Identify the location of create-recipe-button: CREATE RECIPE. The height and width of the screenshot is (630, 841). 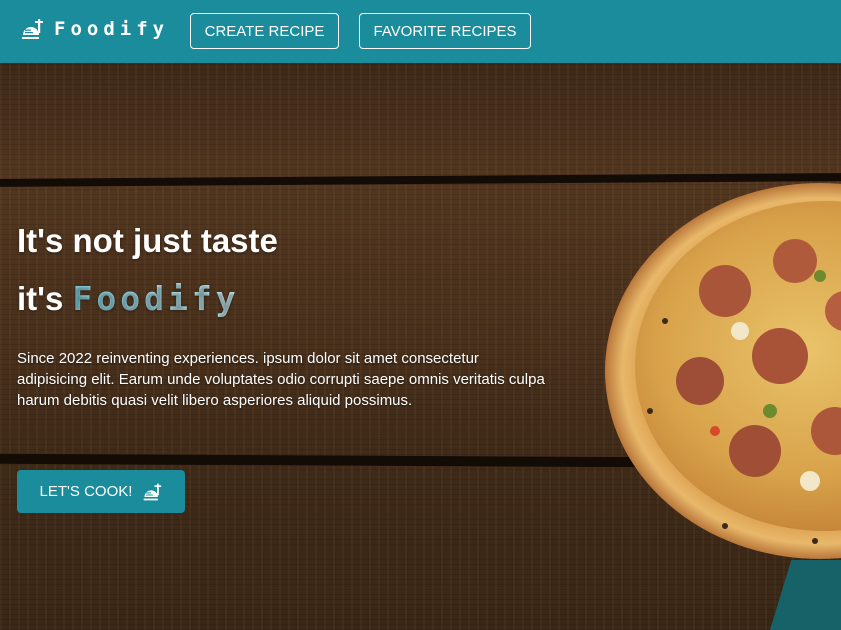
(264, 31).